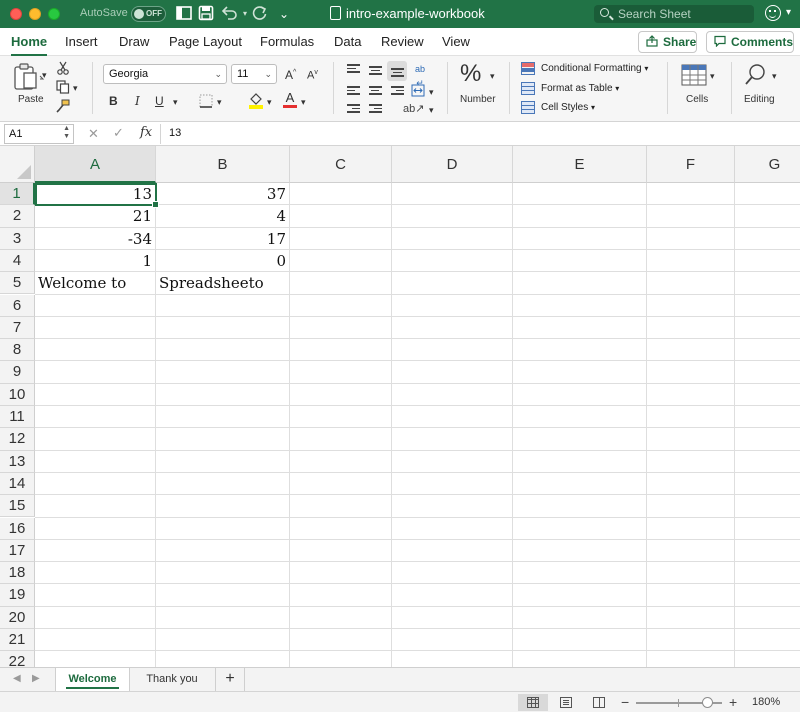  I want to click on tab-insert: Insert, so click(81, 41).